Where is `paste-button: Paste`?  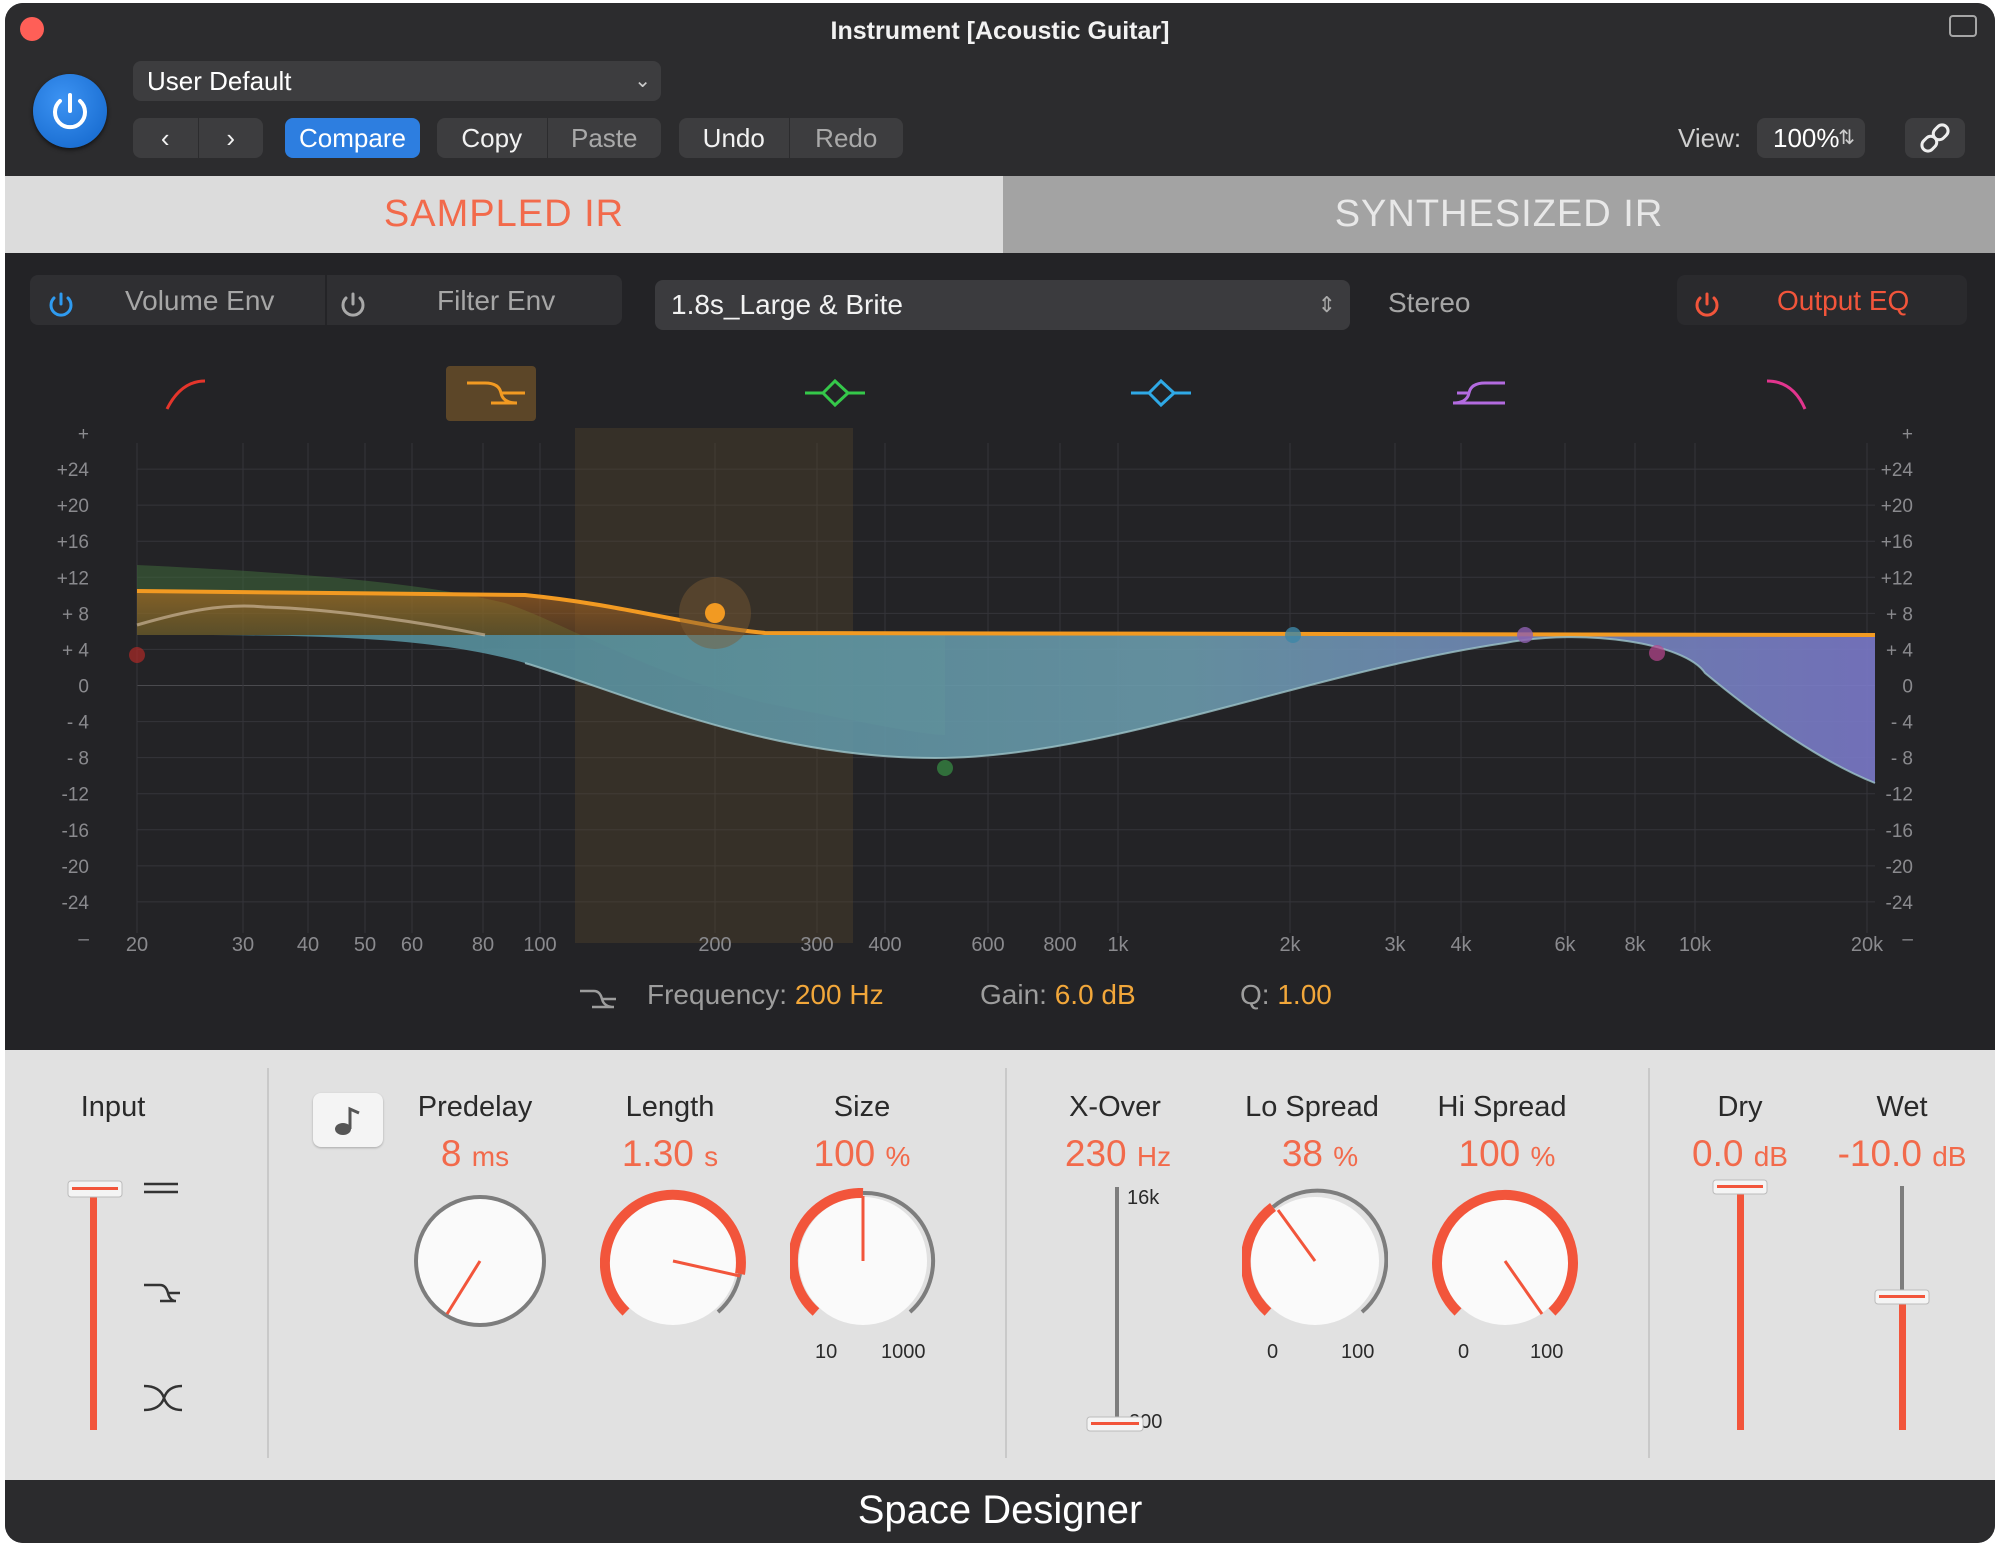
paste-button: Paste is located at coordinates (603, 138).